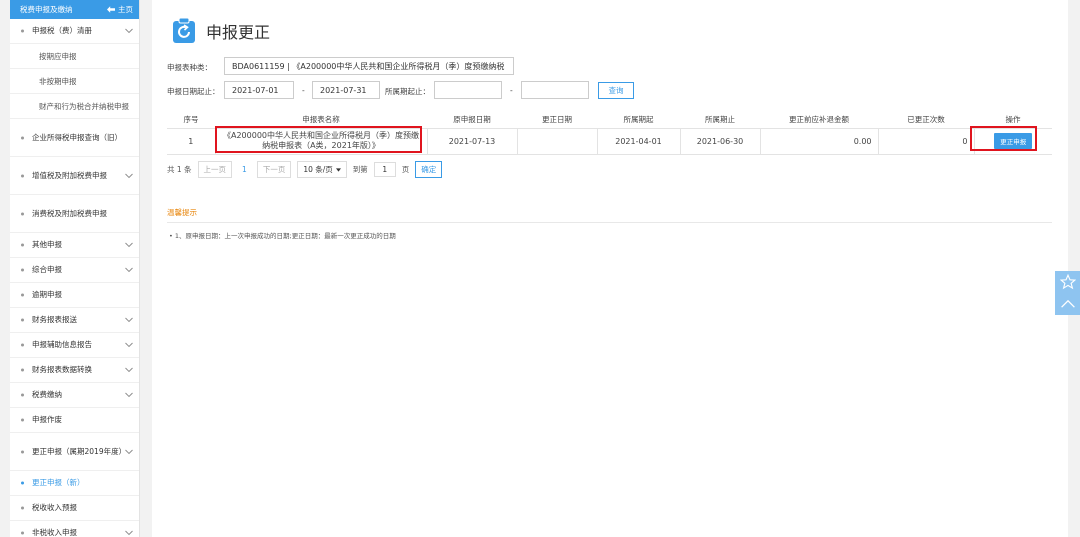 The width and height of the screenshot is (1080, 537). What do you see at coordinates (74, 295) in the screenshot?
I see `sidebar-item: 逾期申报` at bounding box center [74, 295].